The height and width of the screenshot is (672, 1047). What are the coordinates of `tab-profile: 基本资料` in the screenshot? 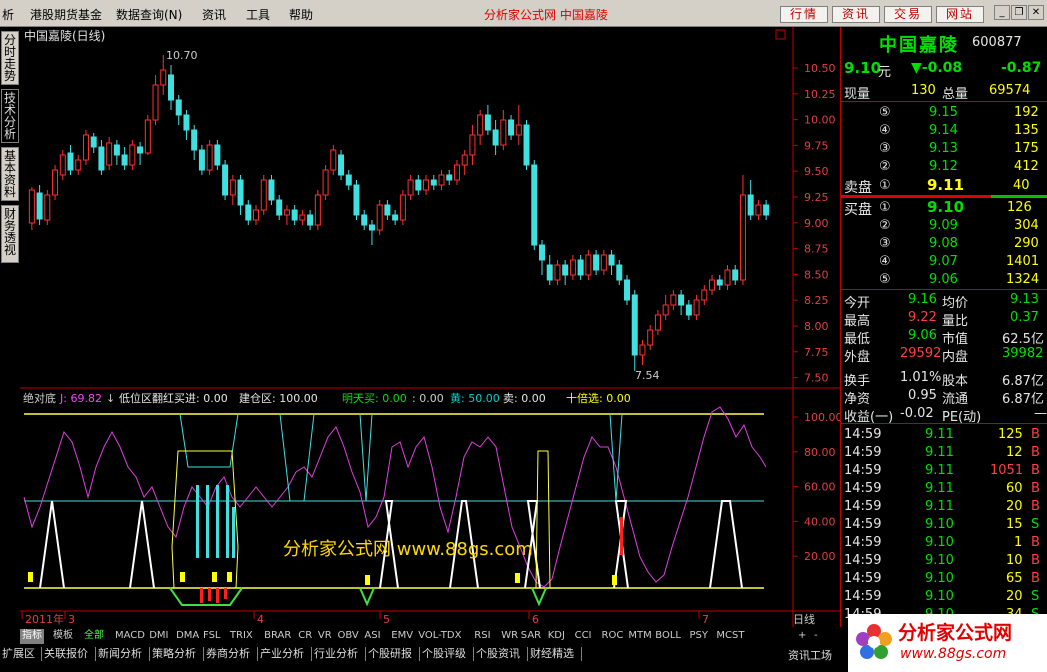 It's located at (10, 174).